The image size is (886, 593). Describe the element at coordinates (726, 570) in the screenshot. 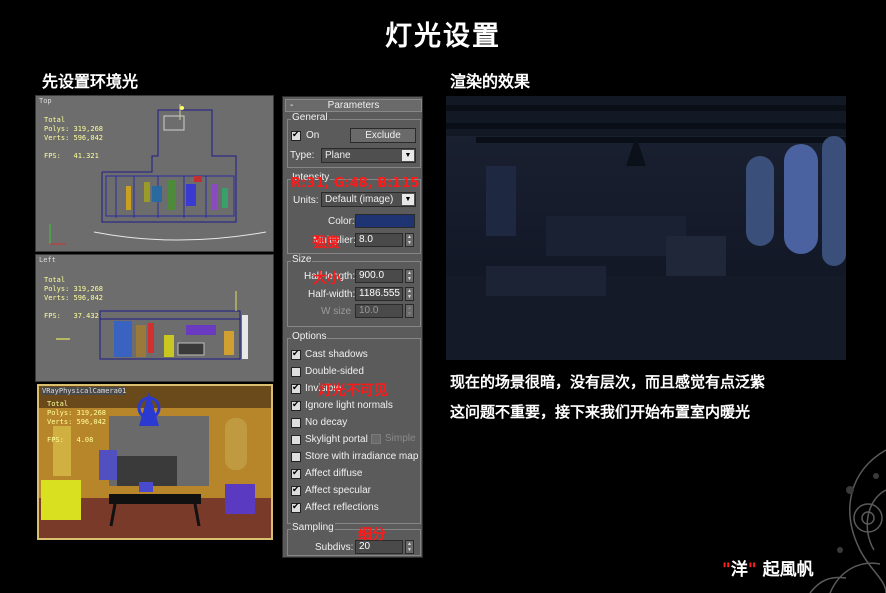

I see `quote-open: "` at that location.